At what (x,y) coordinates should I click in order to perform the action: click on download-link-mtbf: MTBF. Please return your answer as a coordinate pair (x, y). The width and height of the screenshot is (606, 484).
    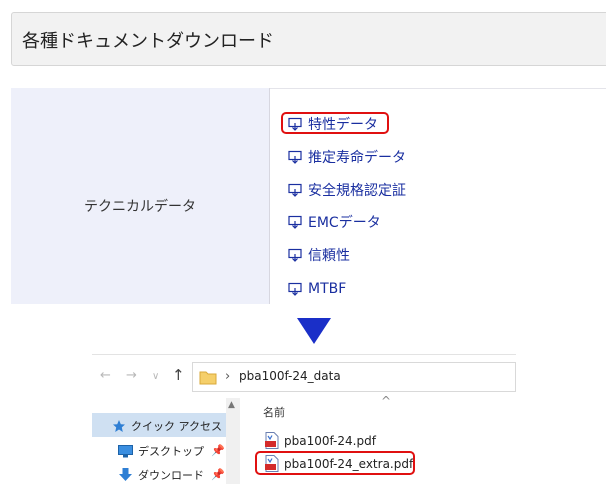
    Looking at the image, I should click on (317, 289).